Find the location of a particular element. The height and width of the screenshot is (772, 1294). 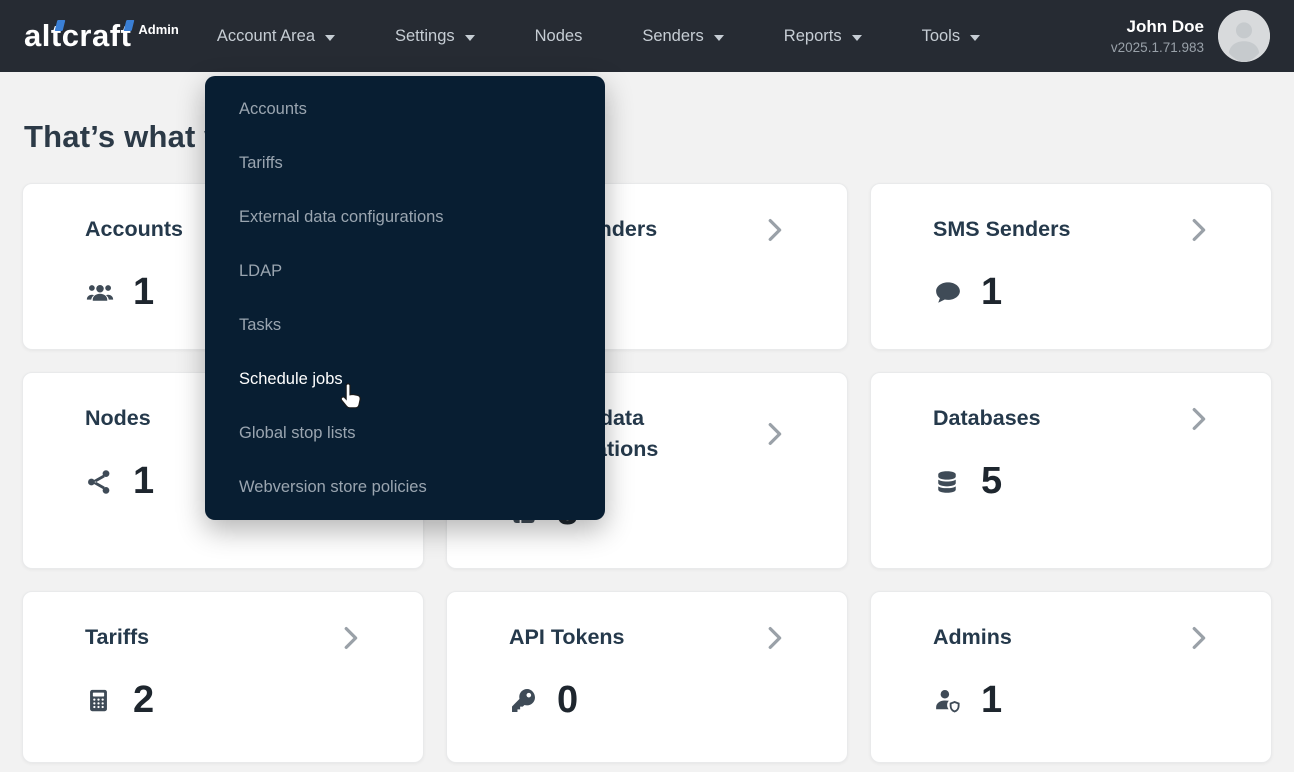

admin-shield-icon is located at coordinates (948, 701).